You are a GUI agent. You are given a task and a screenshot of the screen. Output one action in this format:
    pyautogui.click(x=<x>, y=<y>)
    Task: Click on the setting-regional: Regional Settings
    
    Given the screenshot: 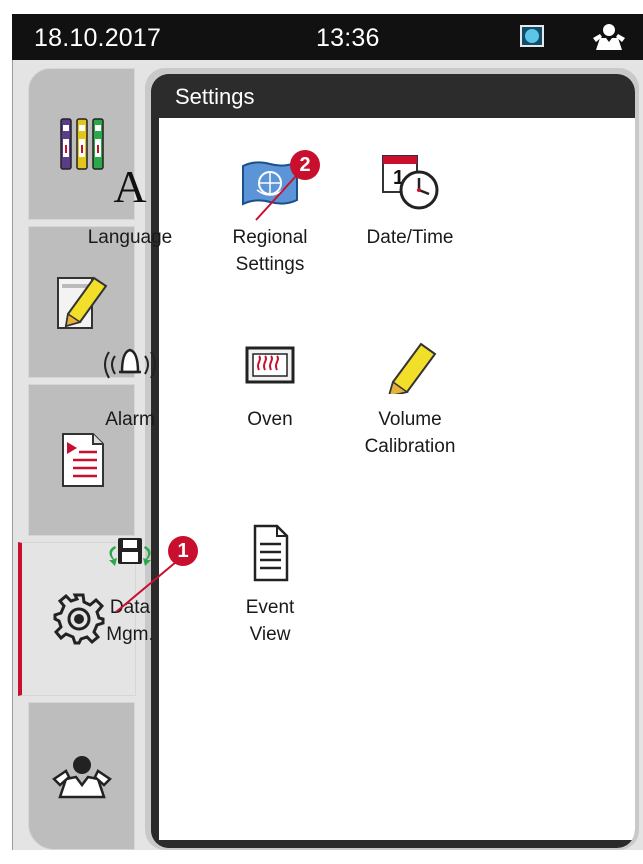 What is the action you would take?
    pyautogui.click(x=270, y=215)
    